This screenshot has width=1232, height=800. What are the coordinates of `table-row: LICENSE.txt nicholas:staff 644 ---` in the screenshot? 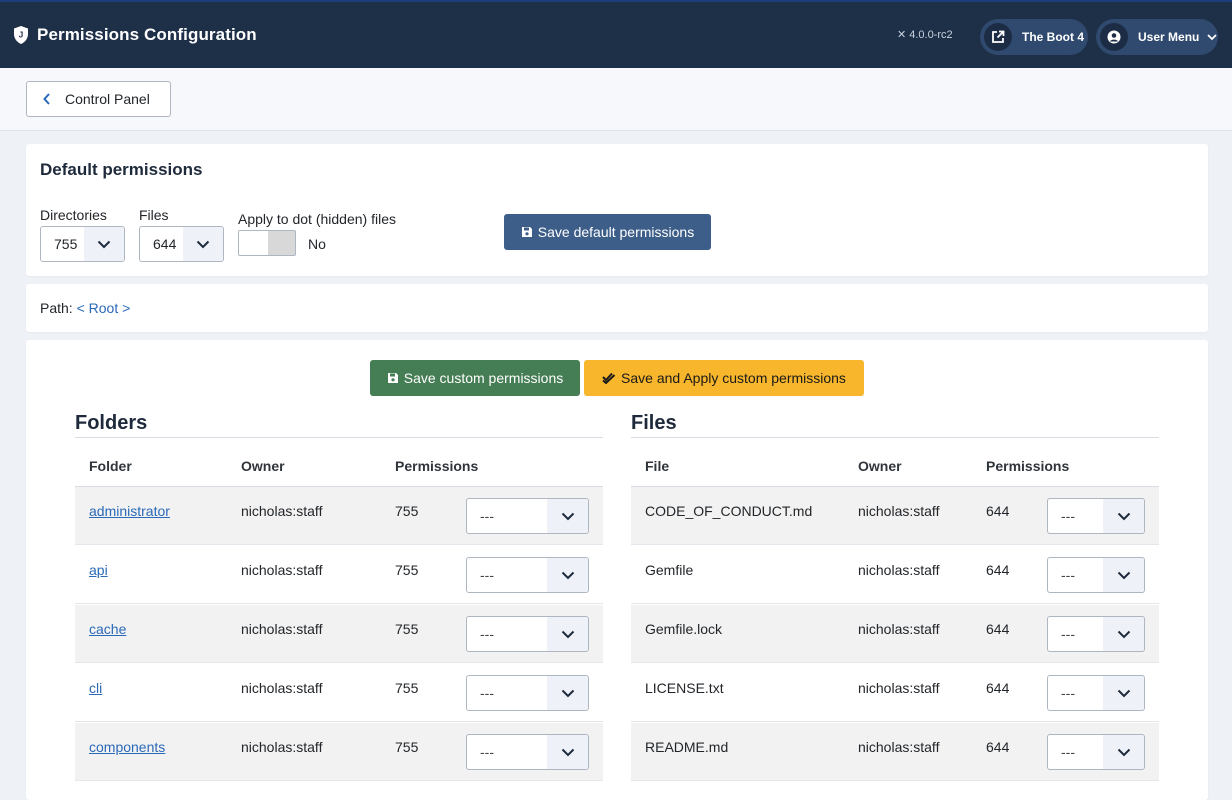 It's located at (895, 693).